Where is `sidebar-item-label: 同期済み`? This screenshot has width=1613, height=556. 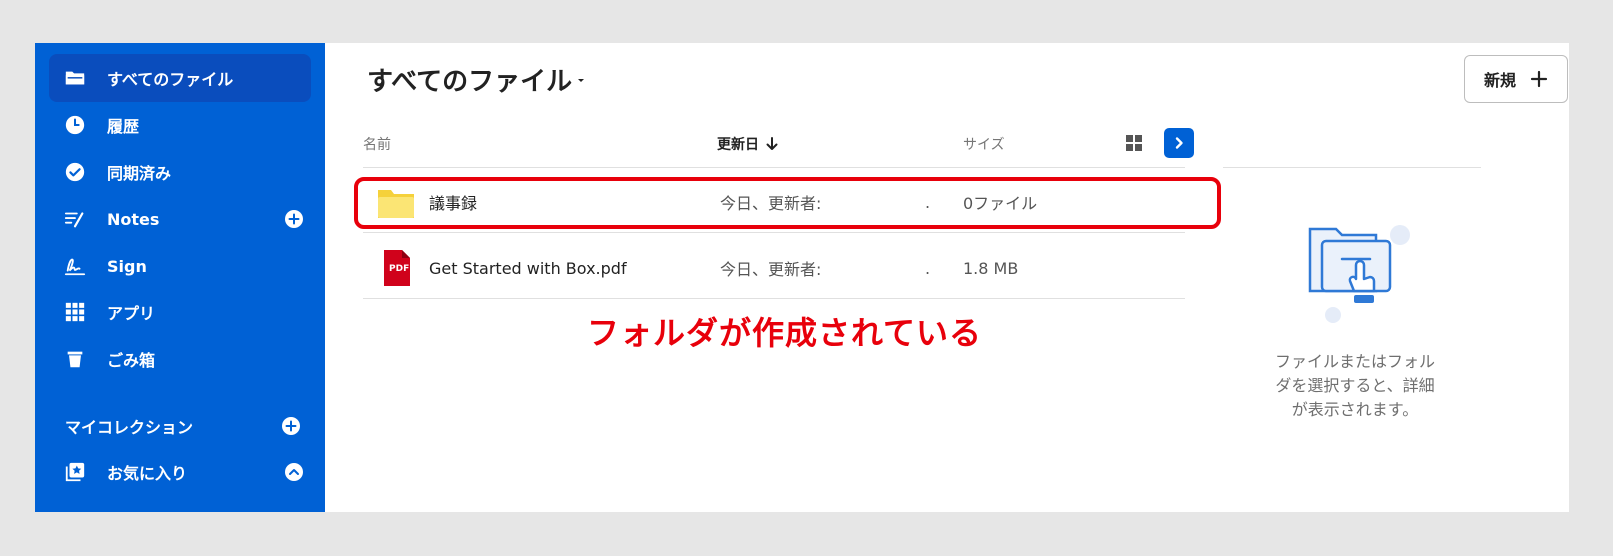
sidebar-item-label: 同期済み is located at coordinates (139, 173).